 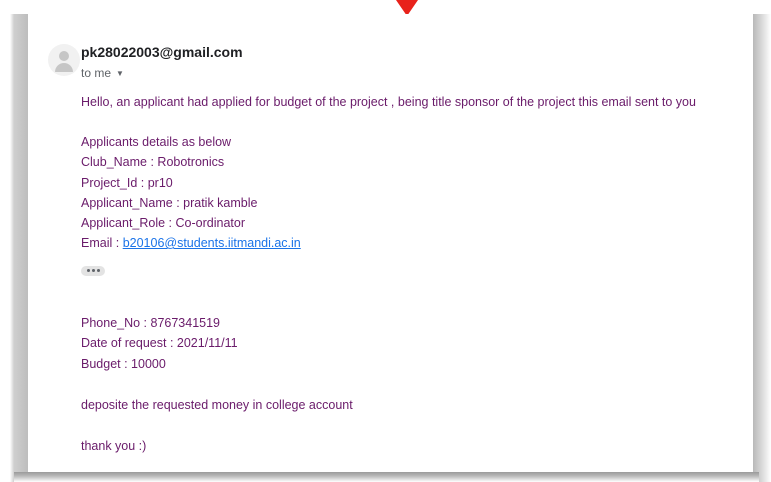 I want to click on club-name-line: Club_Name : Robotronics, so click(x=153, y=162).